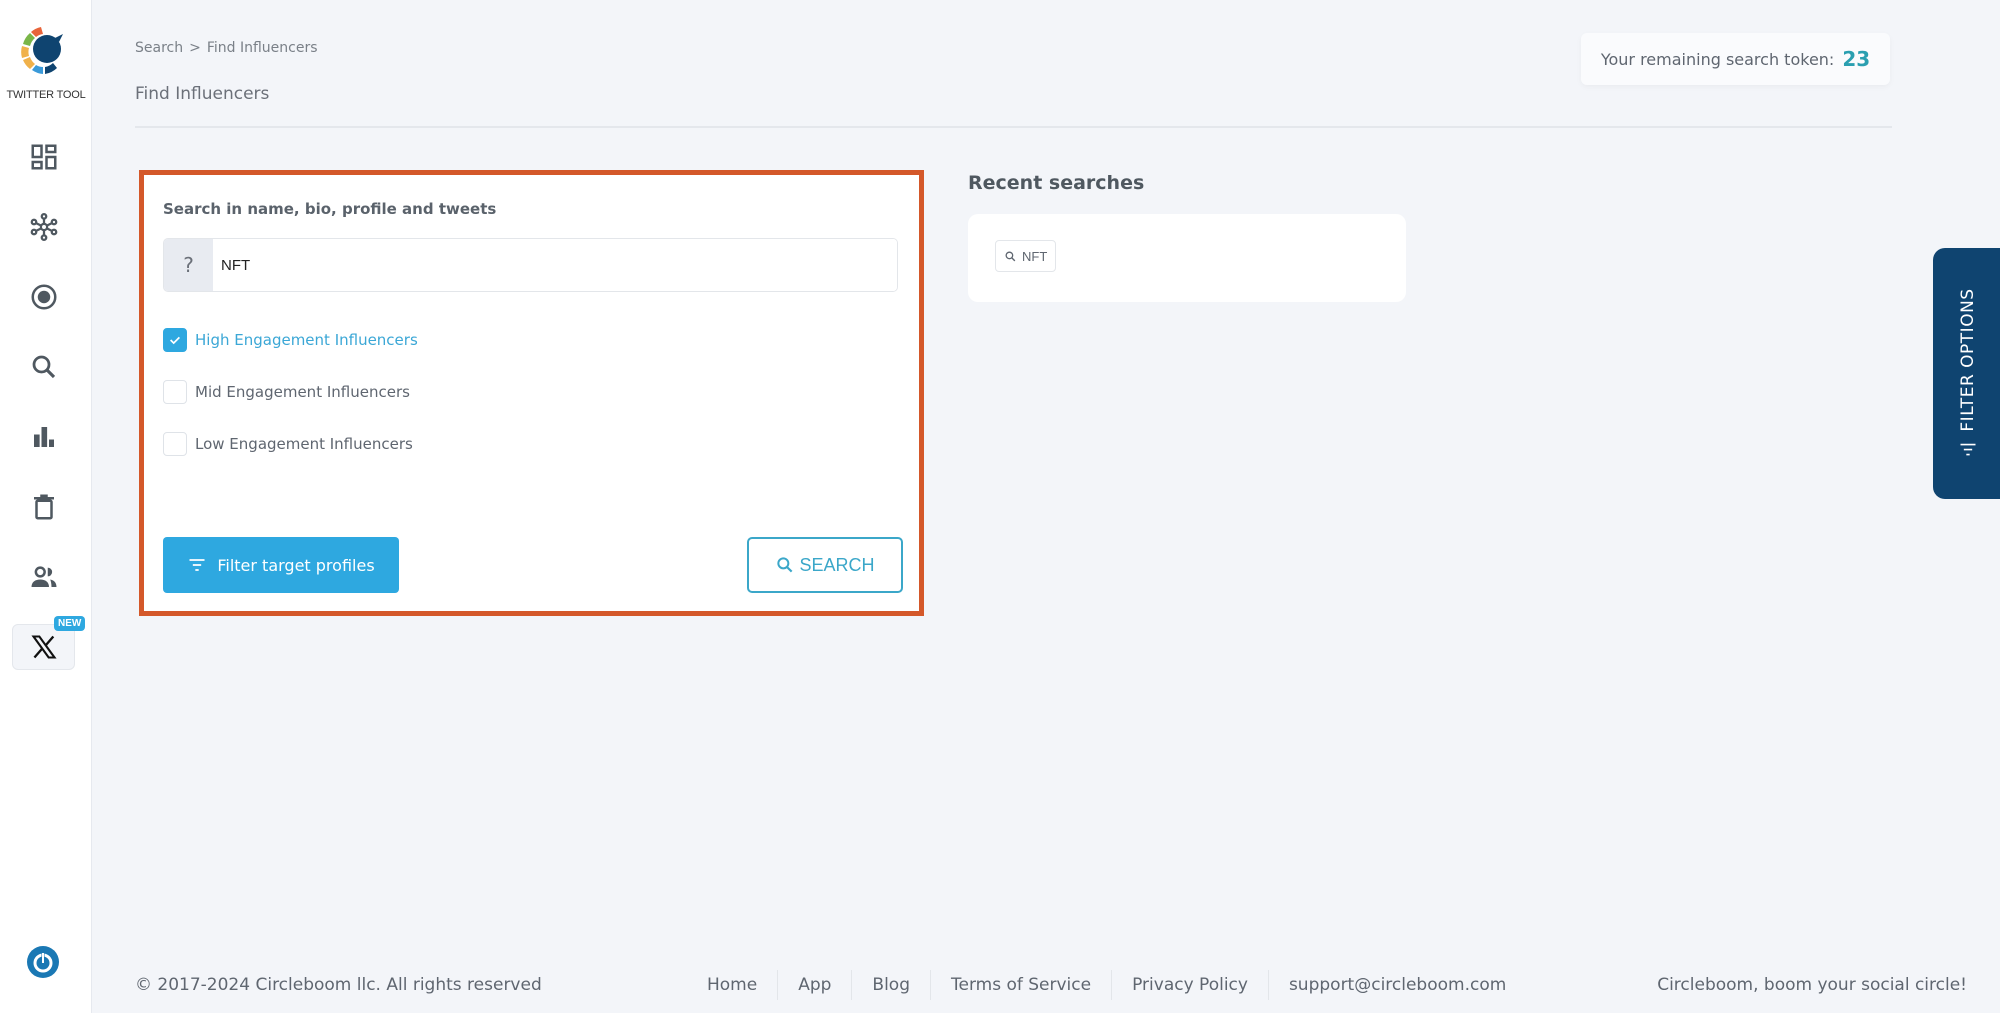  I want to click on sidebar-item-analytics, so click(44, 437).